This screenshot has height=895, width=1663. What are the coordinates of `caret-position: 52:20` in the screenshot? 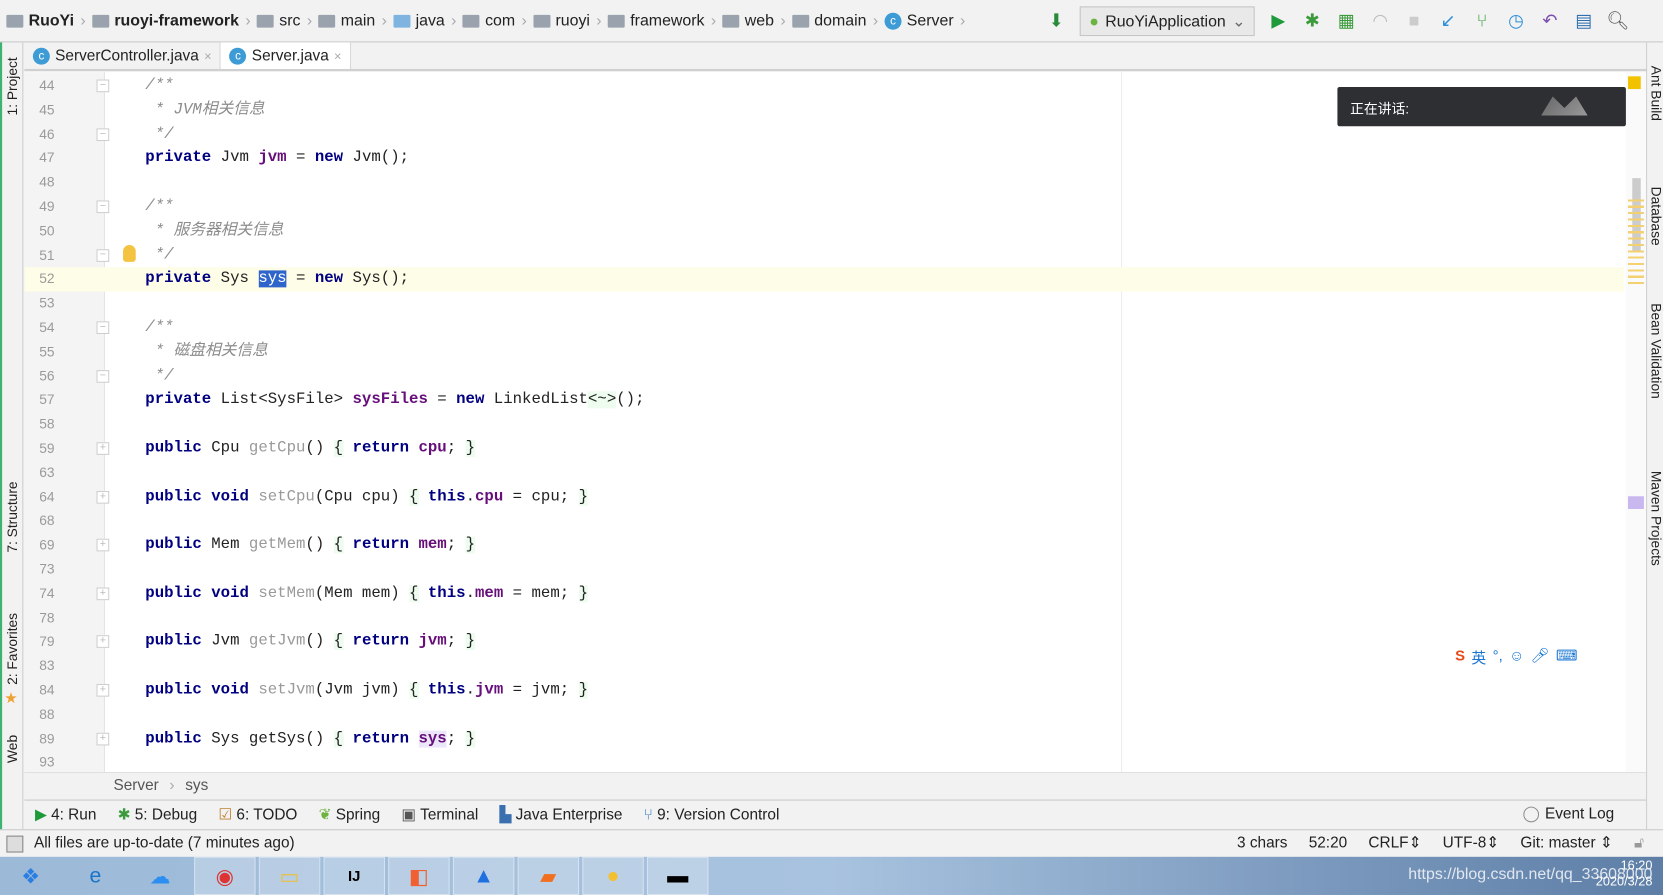 It's located at (1328, 843).